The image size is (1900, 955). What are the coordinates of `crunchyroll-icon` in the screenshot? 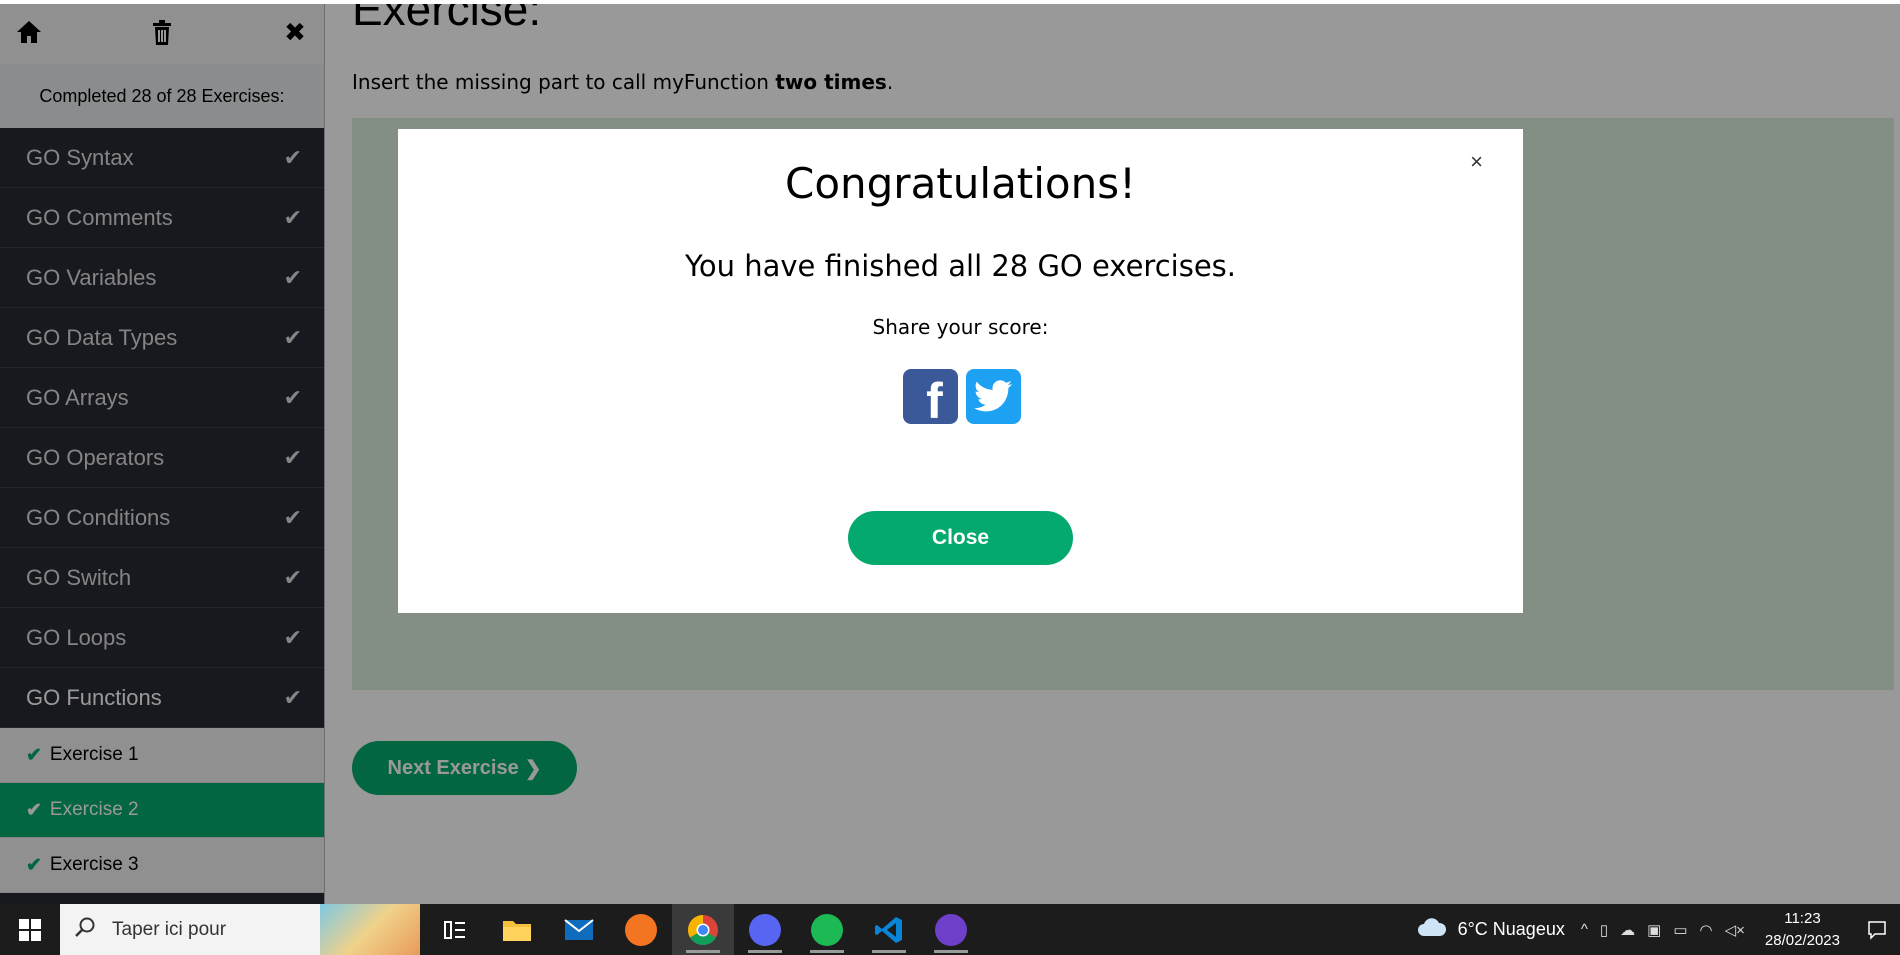 It's located at (641, 929).